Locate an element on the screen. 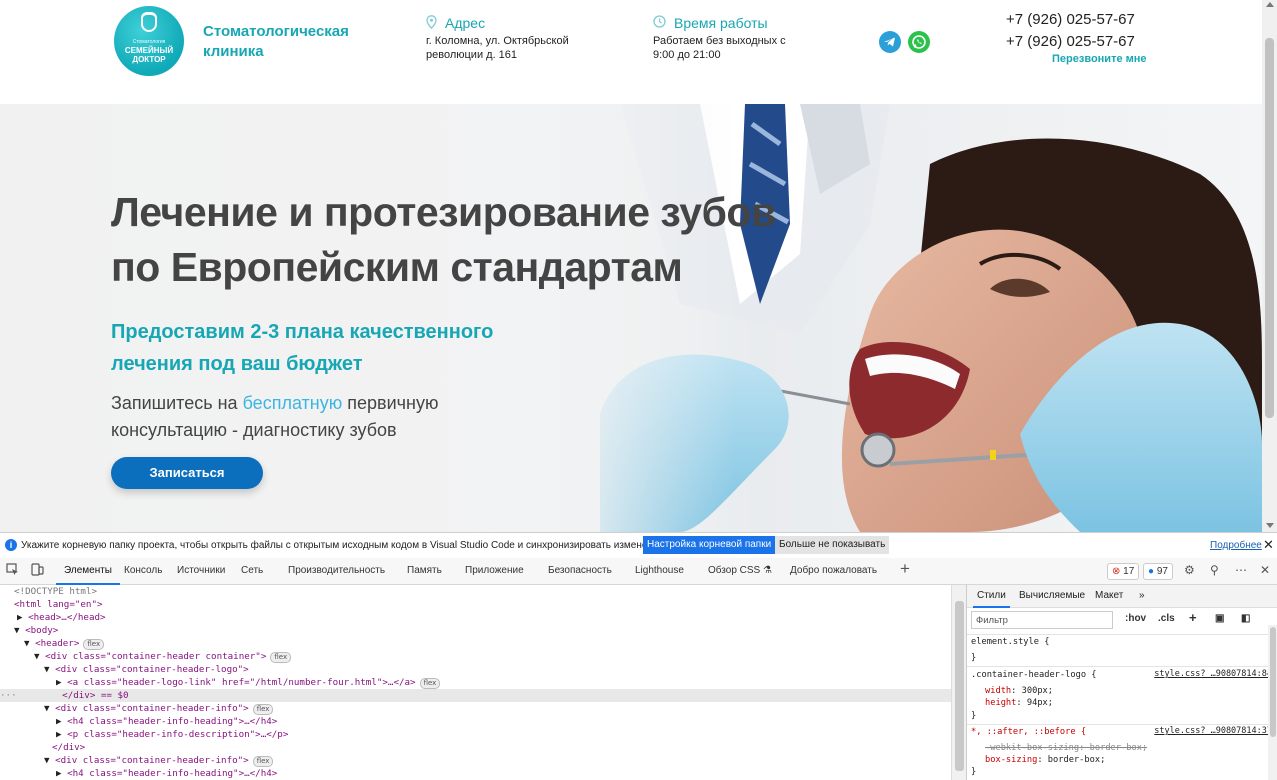 The image size is (1277, 780). scroll-down-icon is located at coordinates (1270, 525).